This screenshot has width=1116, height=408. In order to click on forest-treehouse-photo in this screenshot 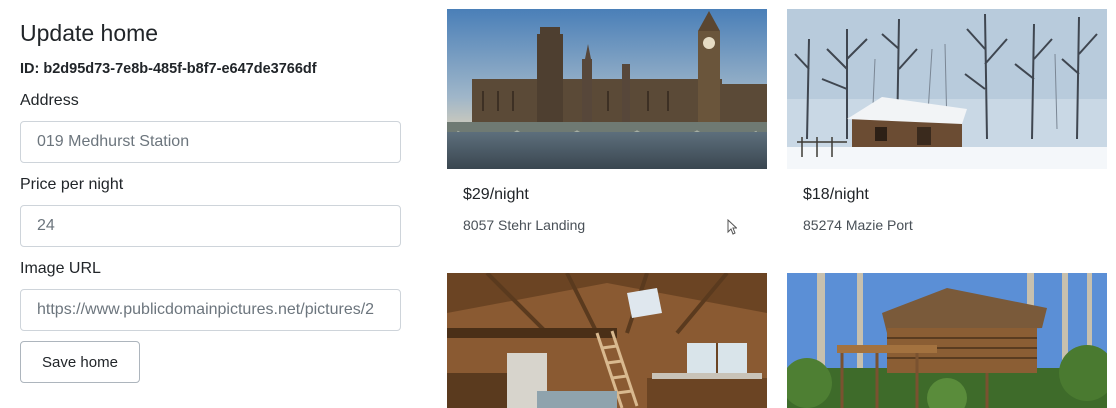, I will do `click(947, 340)`.